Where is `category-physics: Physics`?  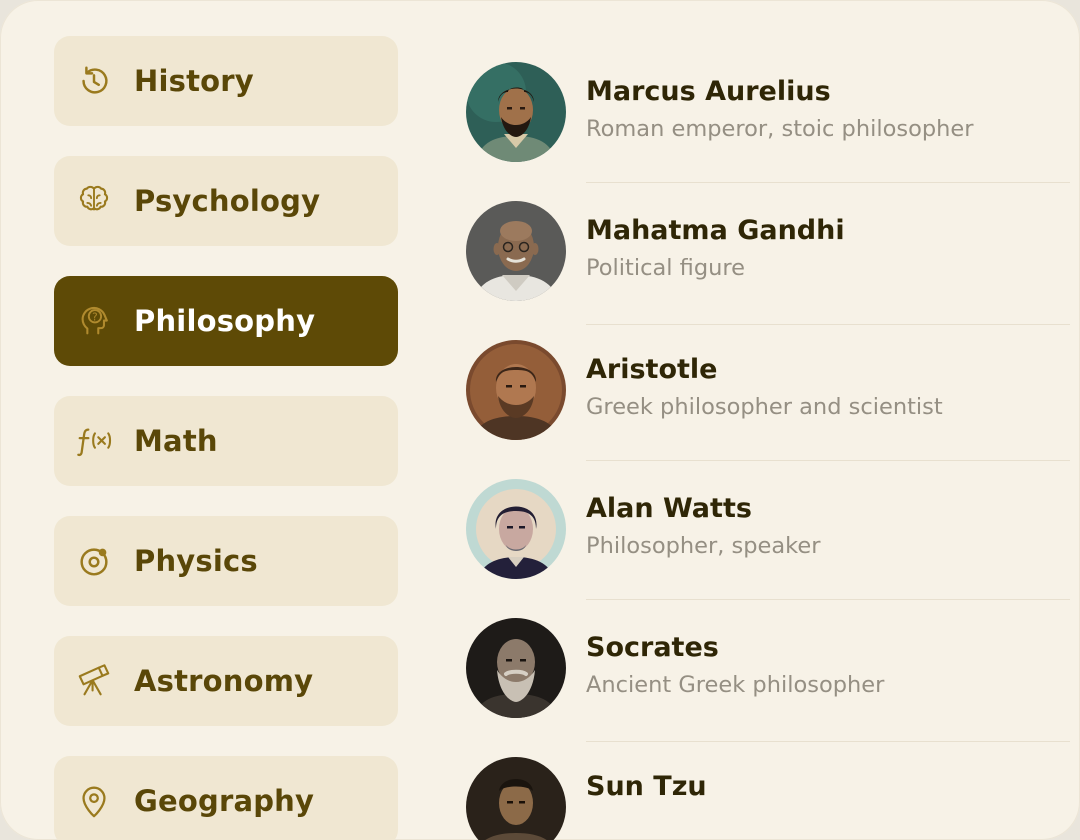 category-physics: Physics is located at coordinates (226, 561).